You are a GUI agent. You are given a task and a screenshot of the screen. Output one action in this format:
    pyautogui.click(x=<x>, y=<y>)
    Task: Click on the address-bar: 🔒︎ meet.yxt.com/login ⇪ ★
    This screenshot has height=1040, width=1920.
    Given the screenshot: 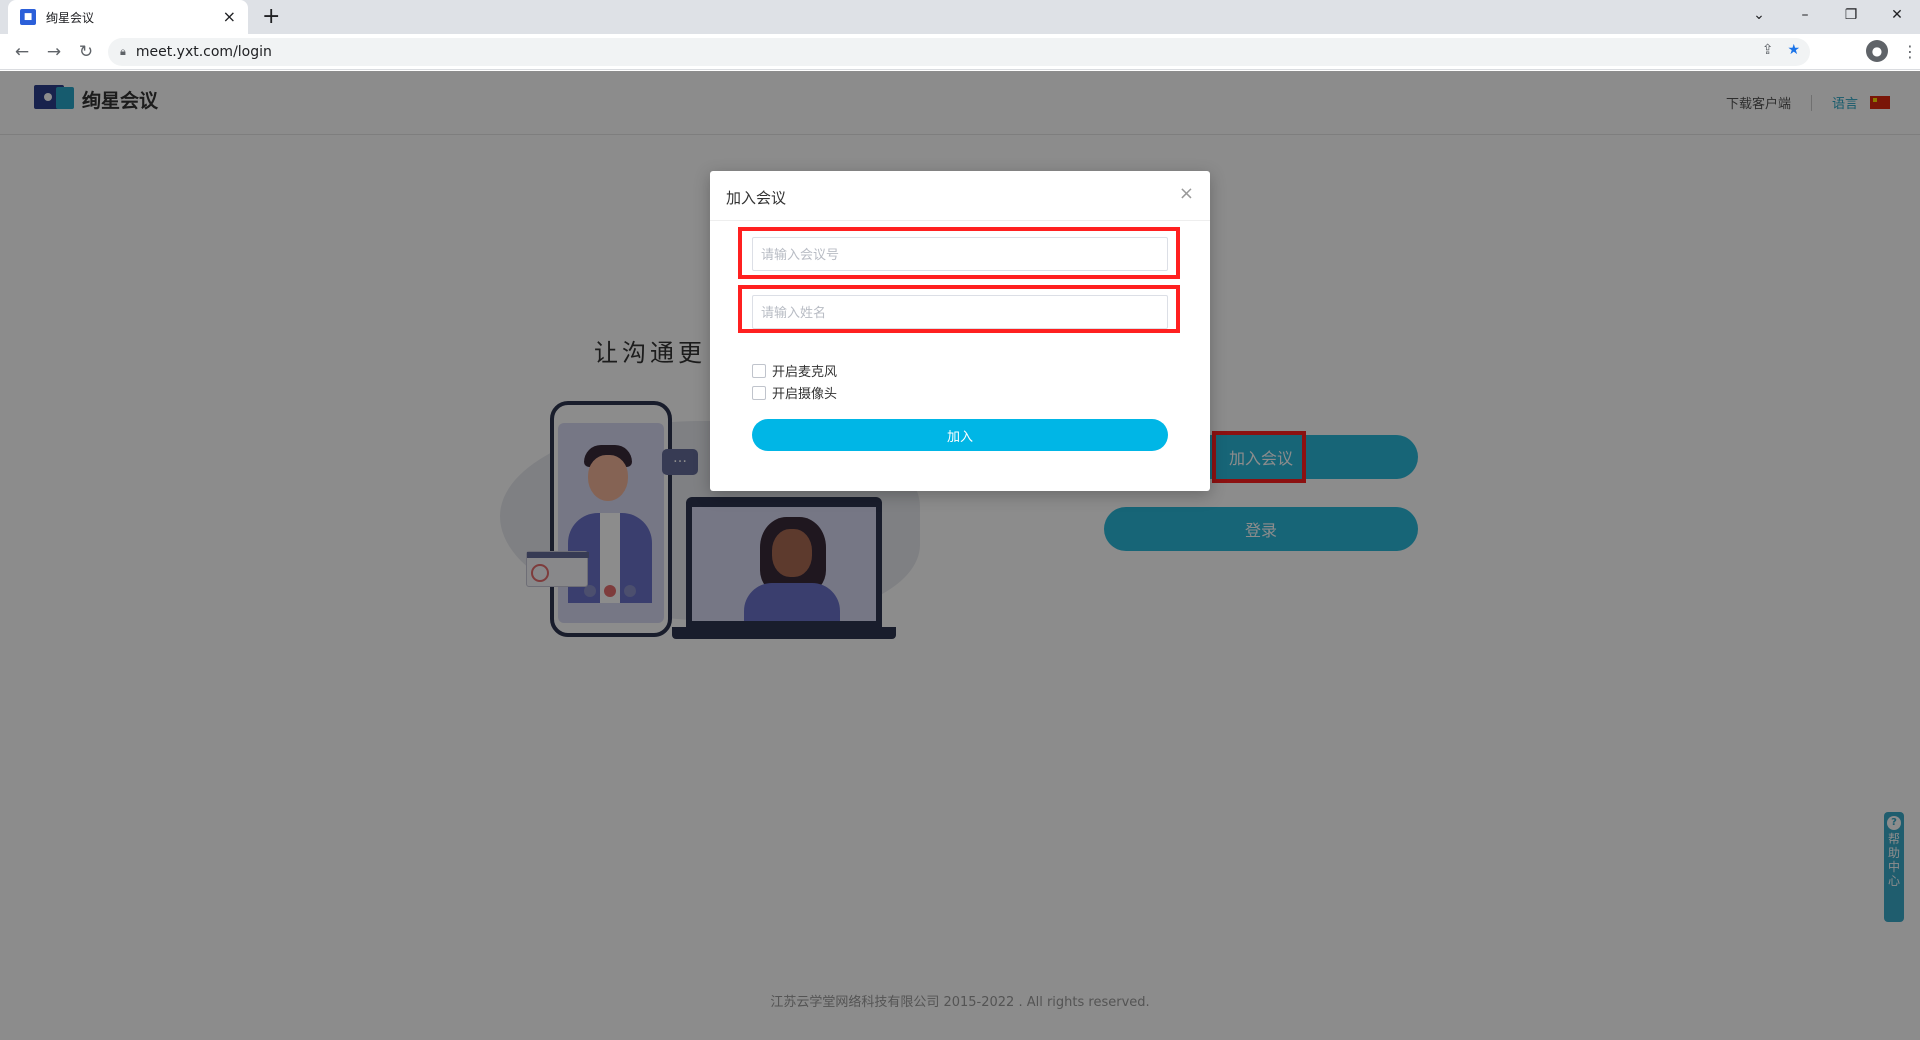 What is the action you would take?
    pyautogui.click(x=959, y=52)
    